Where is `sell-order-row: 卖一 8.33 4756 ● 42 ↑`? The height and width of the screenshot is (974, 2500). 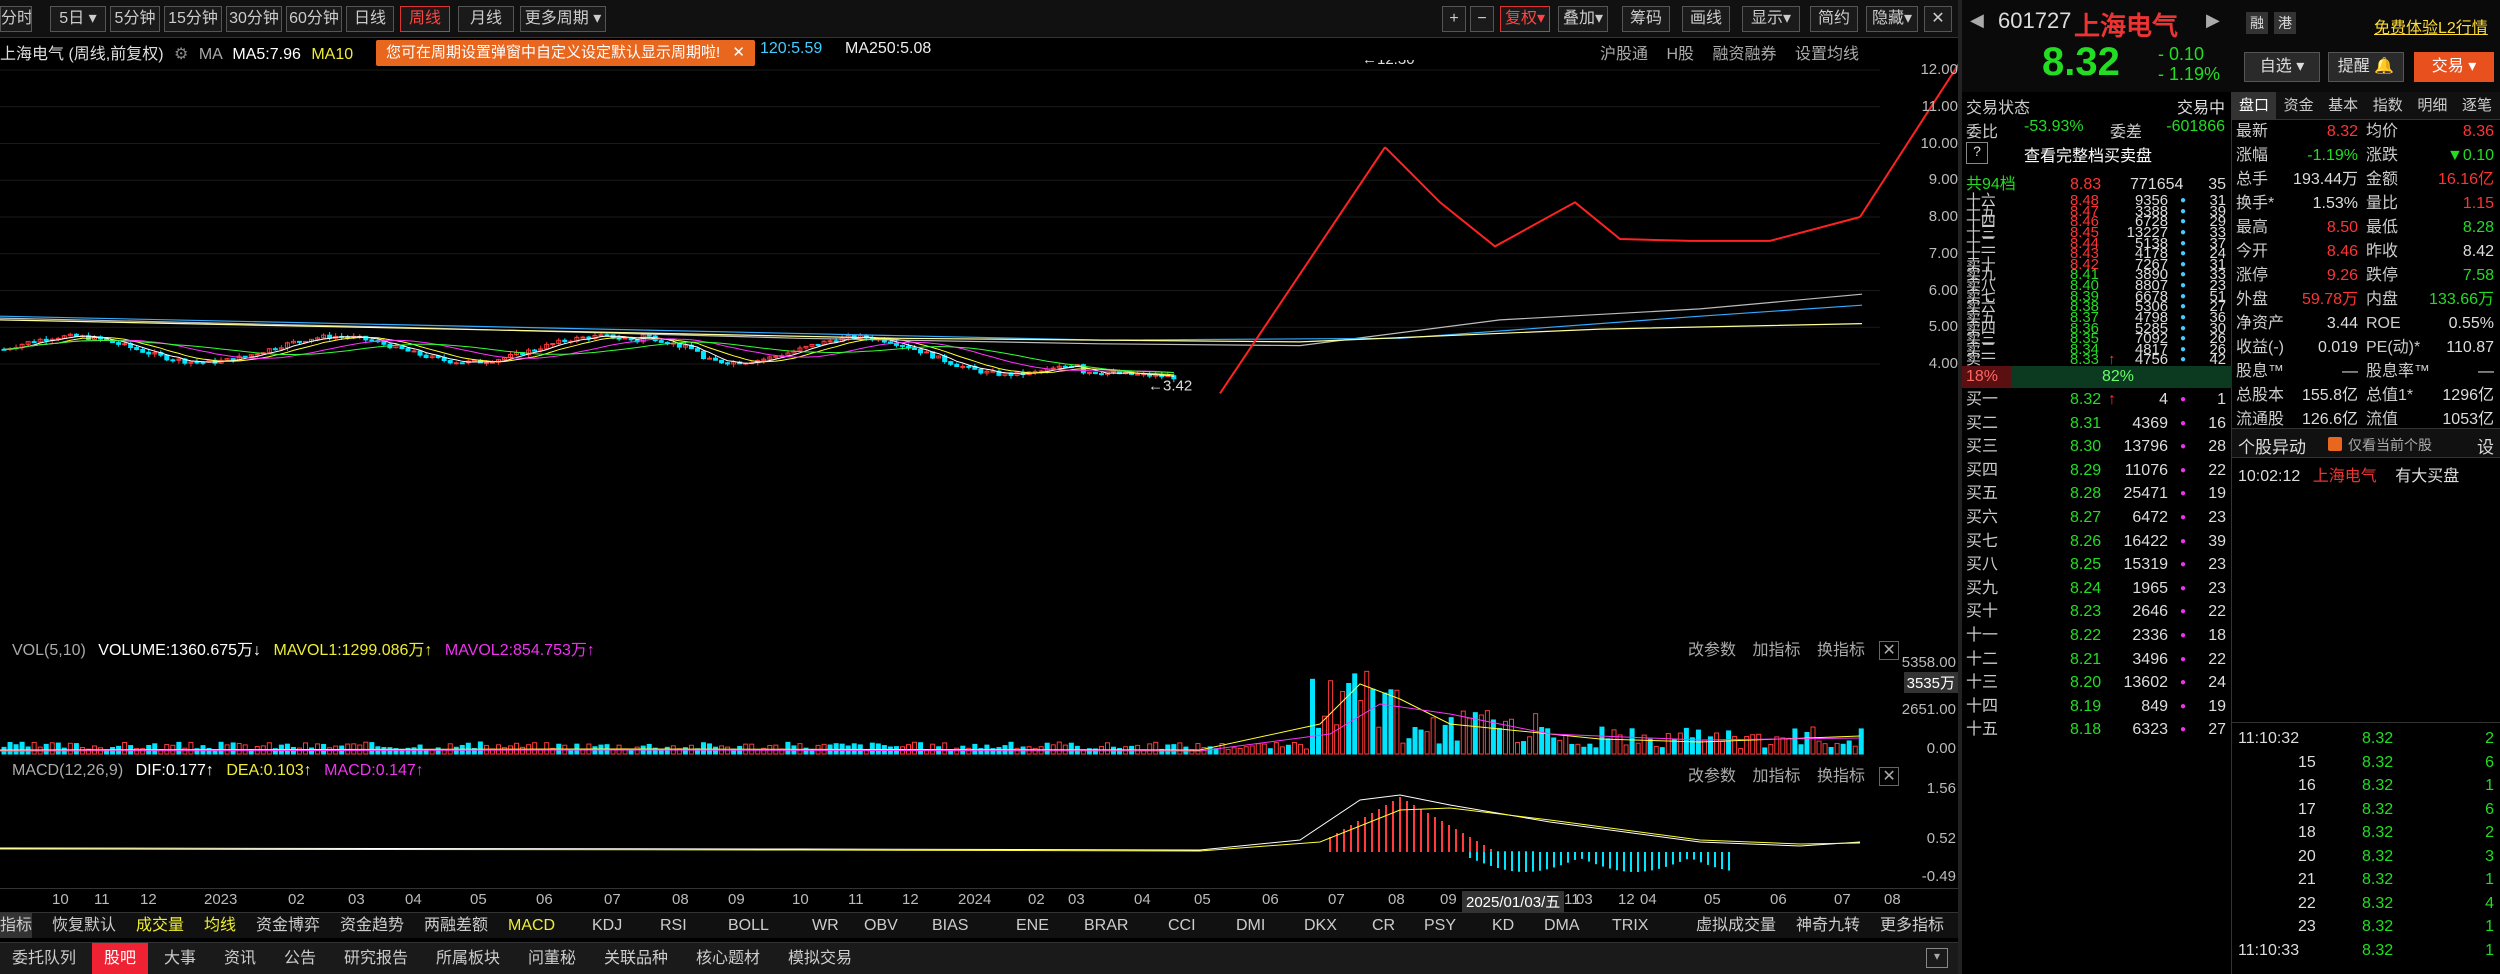 sell-order-row: 卖一 8.33 4756 ● 42 ↑ is located at coordinates (2097, 360).